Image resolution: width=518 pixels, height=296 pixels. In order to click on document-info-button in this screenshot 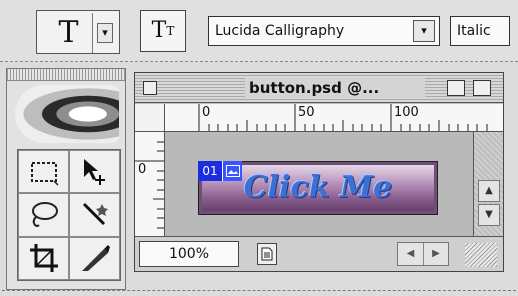, I will do `click(267, 254)`.